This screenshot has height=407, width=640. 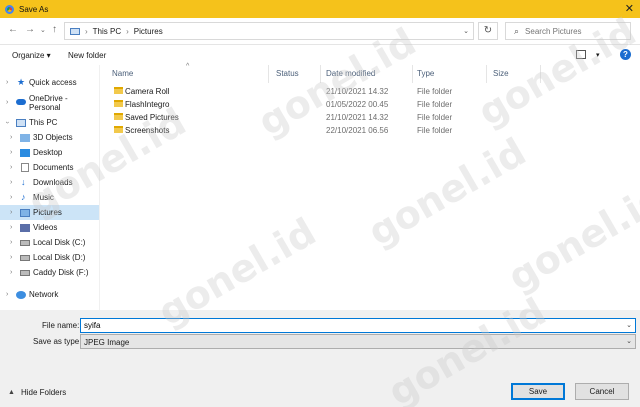 I want to click on view-dropdown-icon: ▾, so click(x=598, y=55).